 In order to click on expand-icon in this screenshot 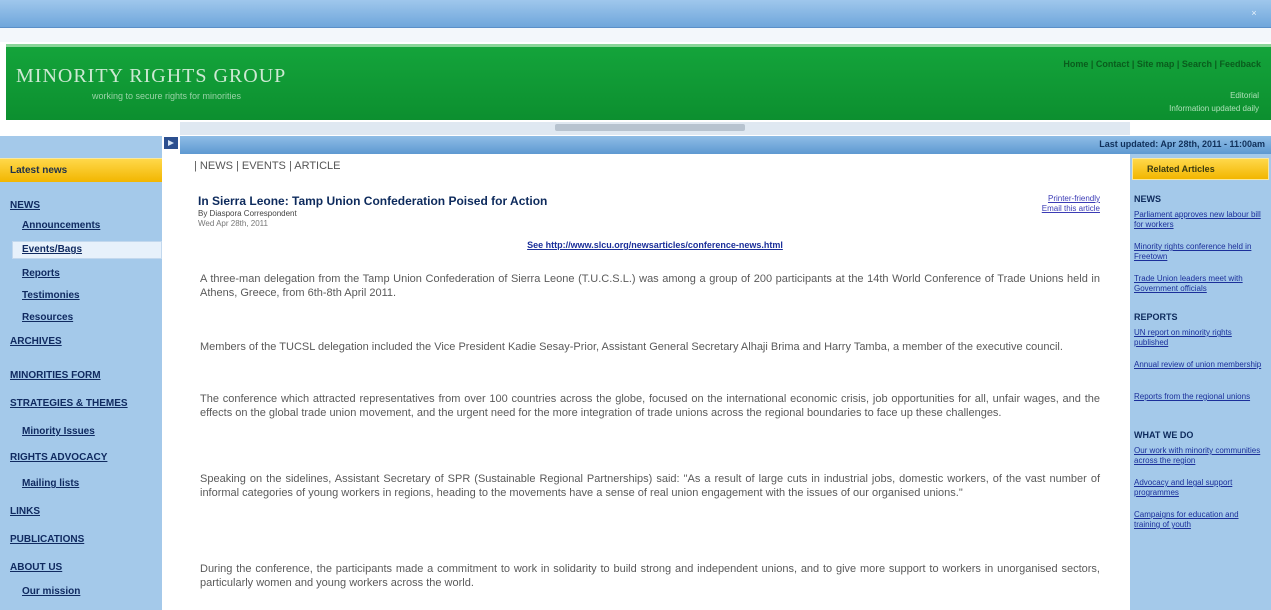, I will do `click(171, 143)`.